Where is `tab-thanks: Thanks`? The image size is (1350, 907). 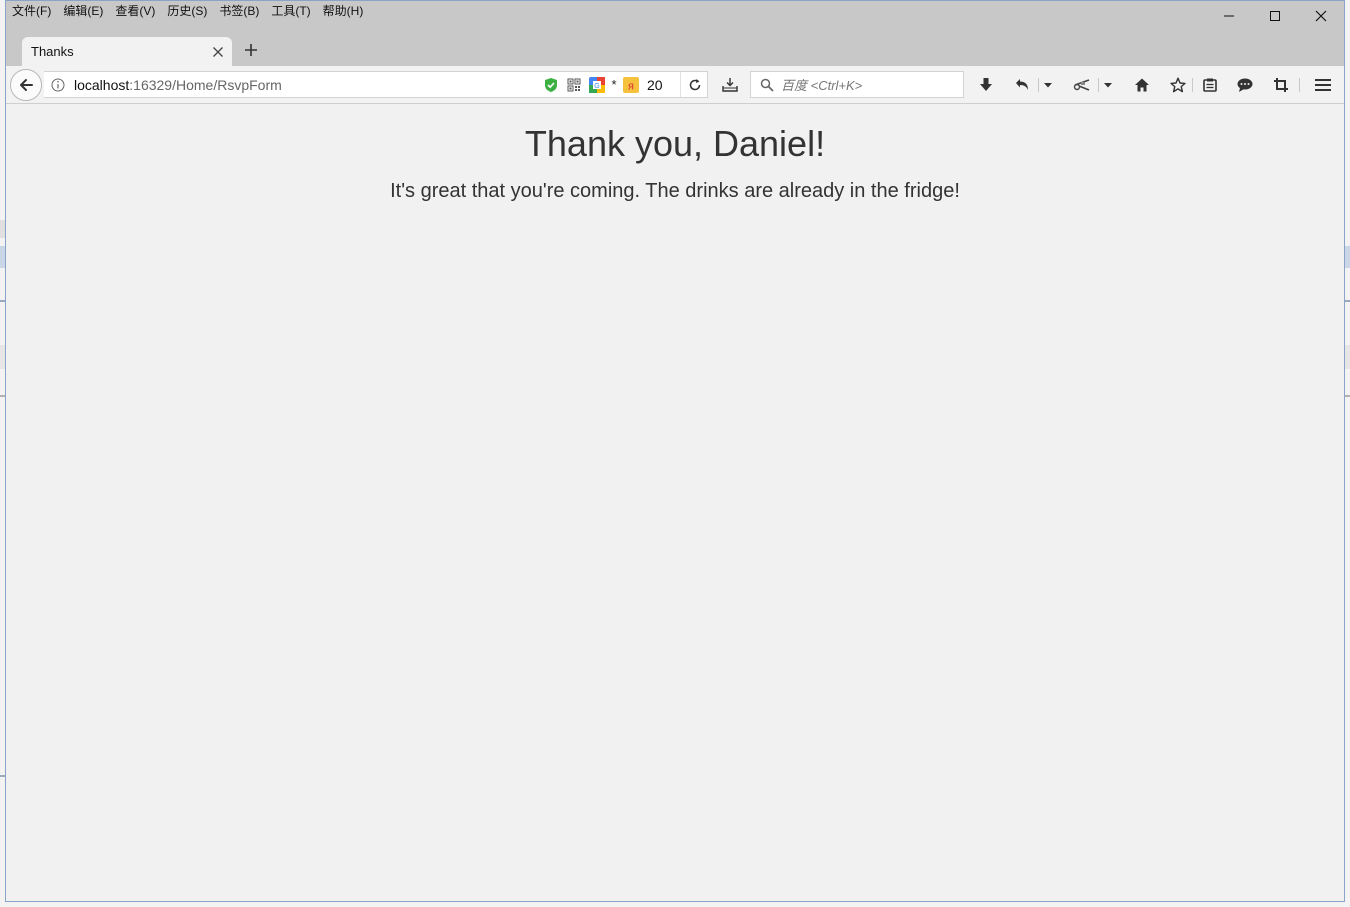
tab-thanks: Thanks is located at coordinates (127, 51).